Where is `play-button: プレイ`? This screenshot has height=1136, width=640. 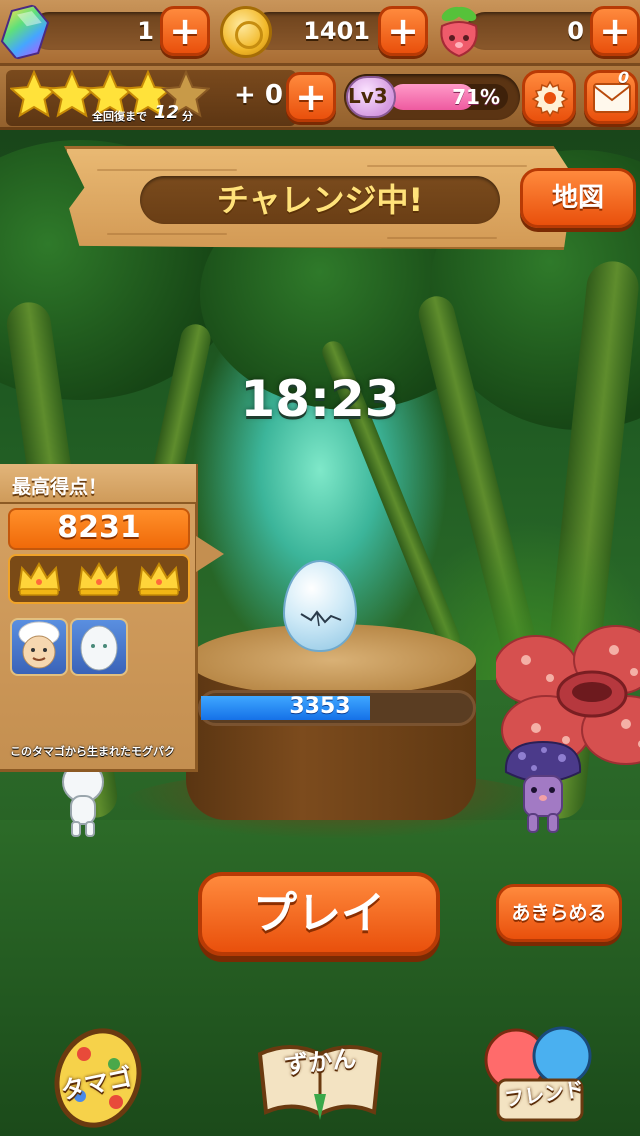
play-button: プレイ is located at coordinates (319, 914).